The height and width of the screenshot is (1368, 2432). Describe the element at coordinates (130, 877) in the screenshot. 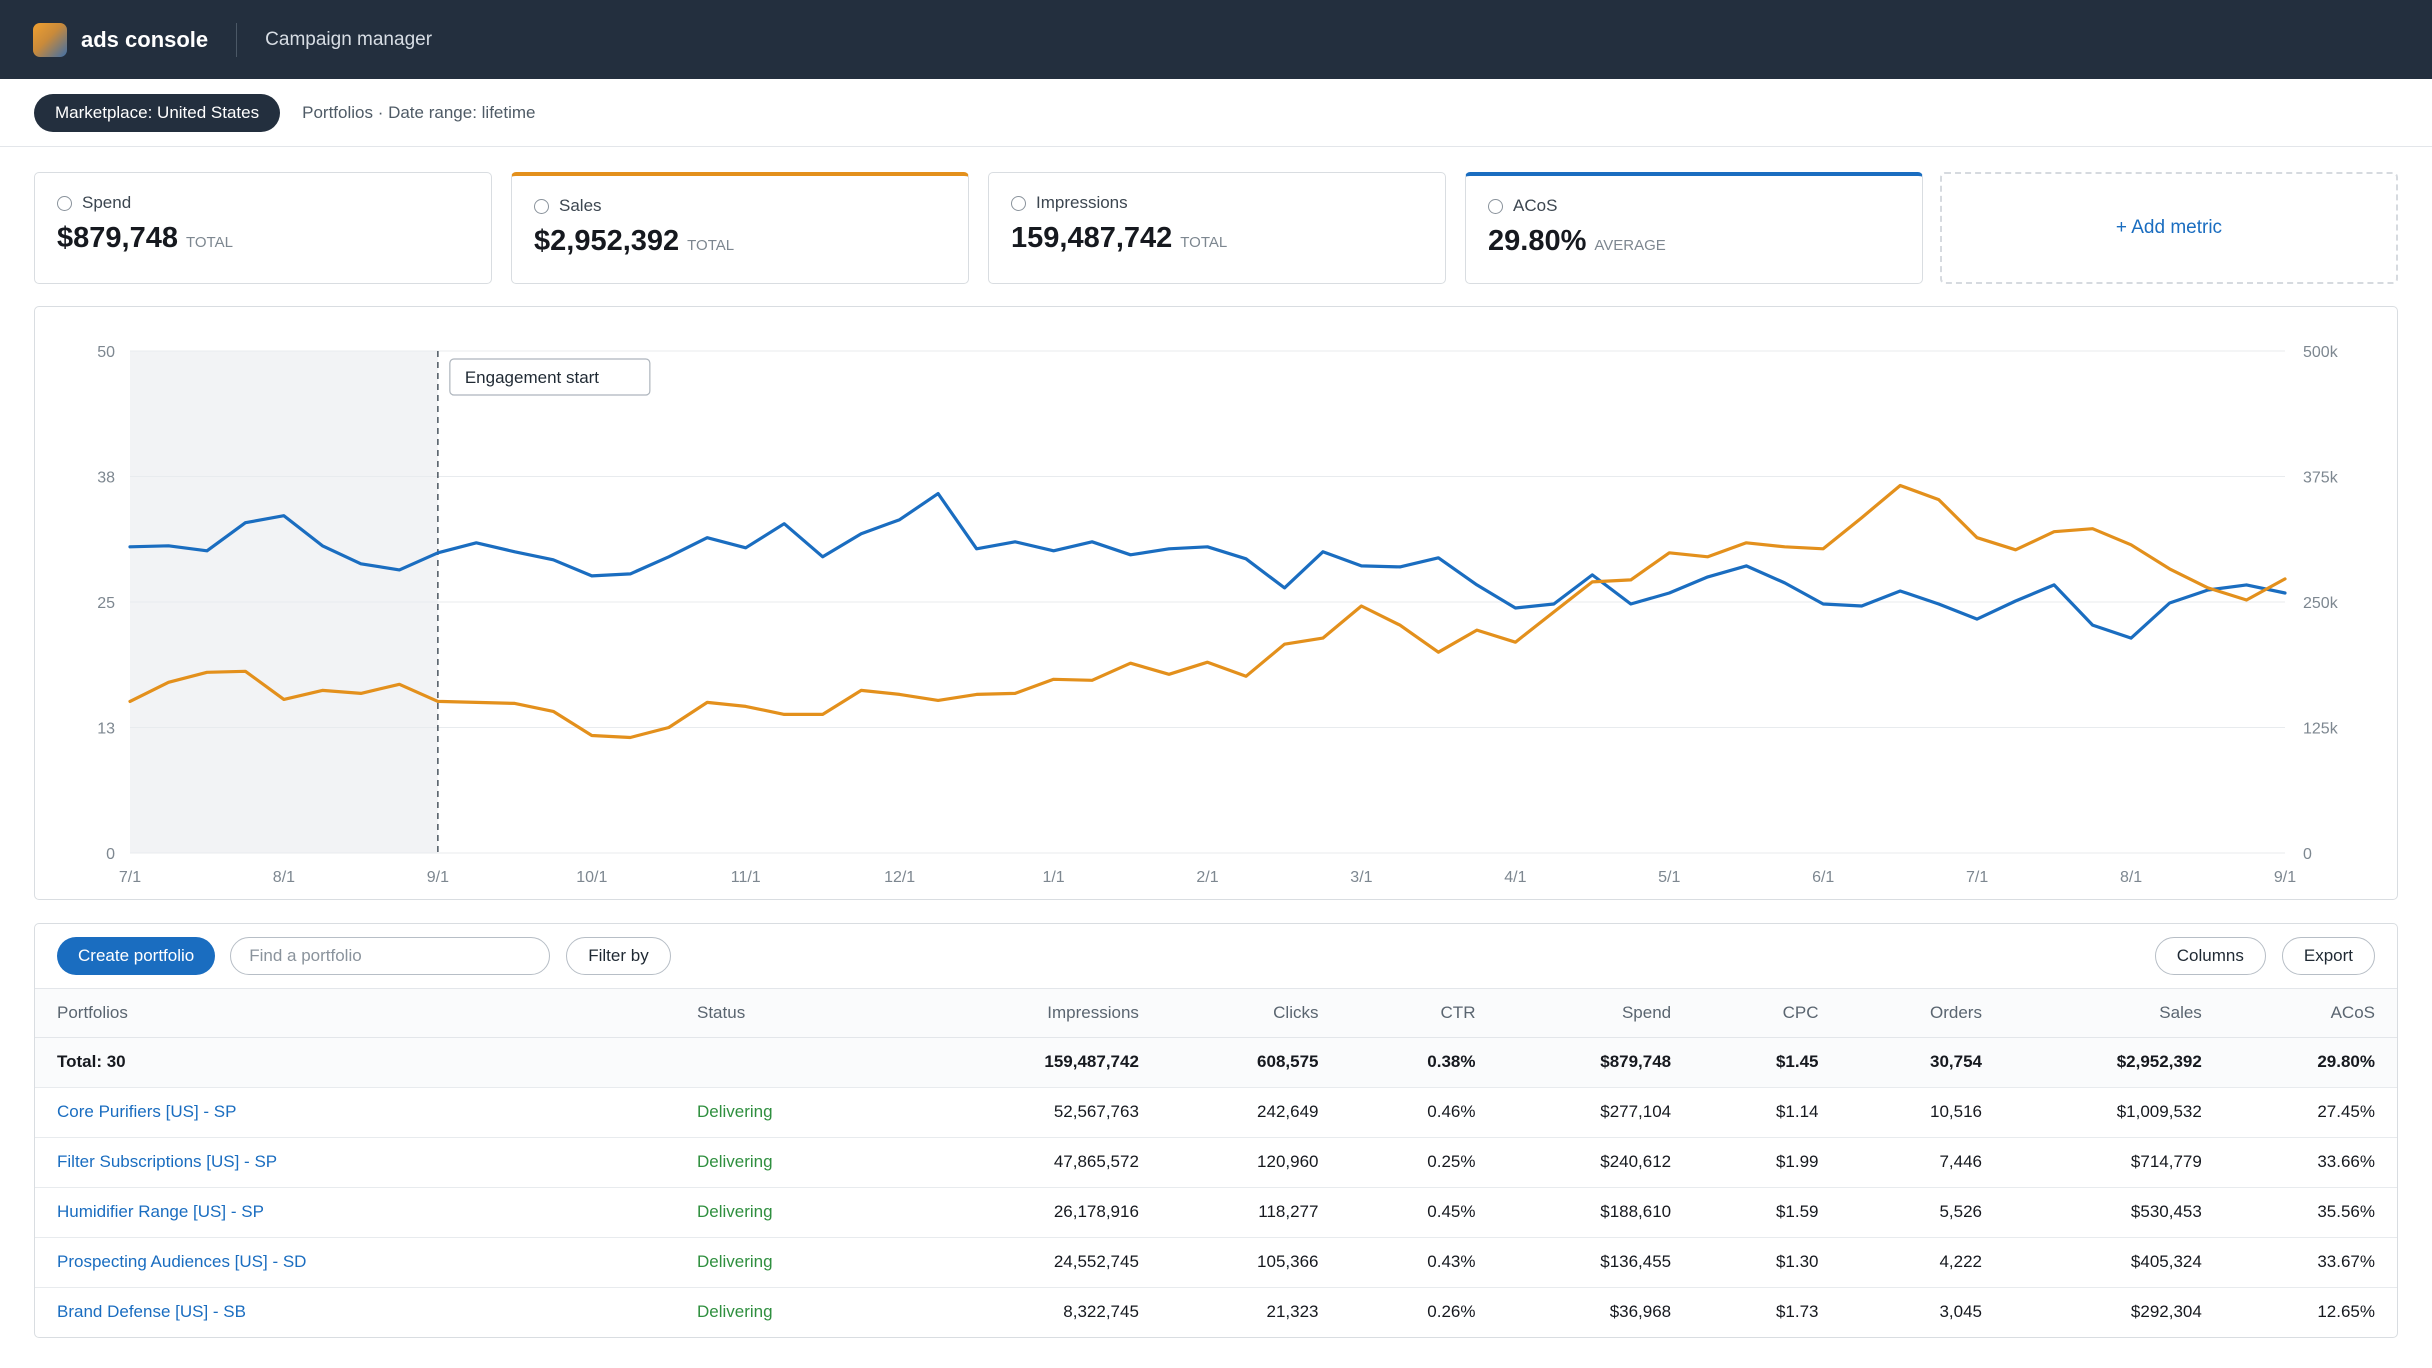

I see `x-tick-label: 7/1` at that location.